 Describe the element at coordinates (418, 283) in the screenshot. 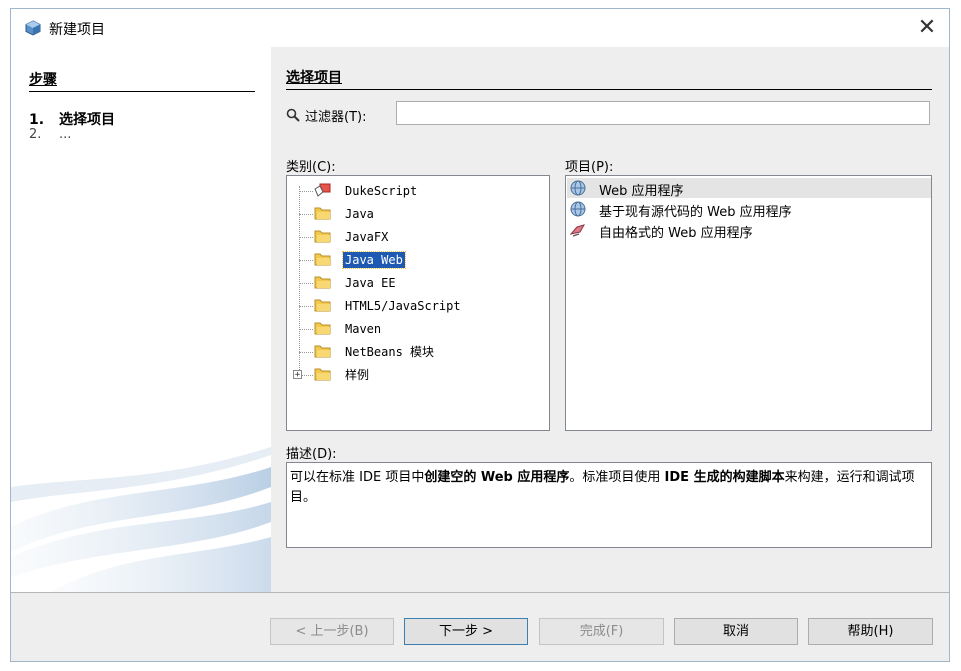

I see `tree-item-java-ee: Java EE` at that location.